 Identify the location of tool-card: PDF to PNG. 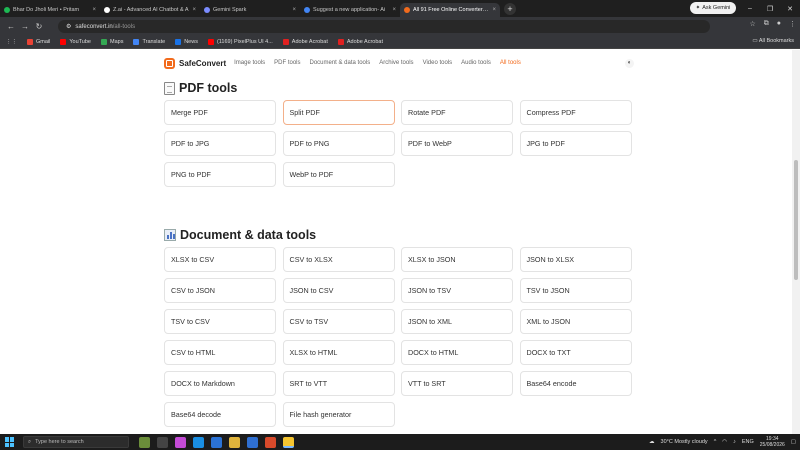
(338, 143).